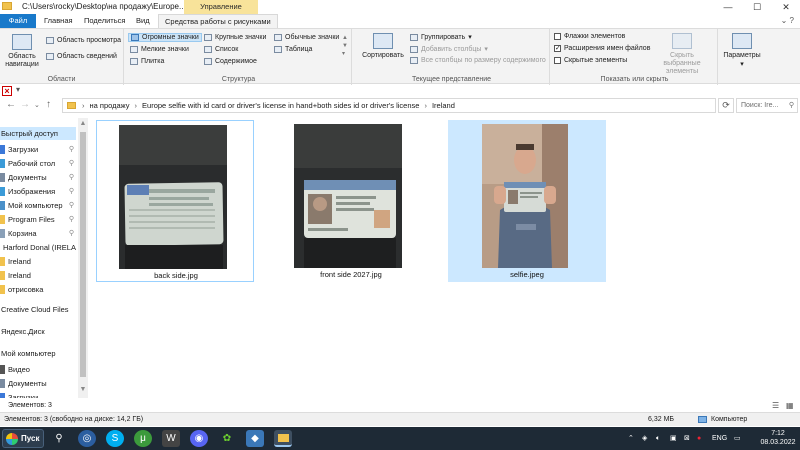  I want to click on nav-item: Документы, so click(38, 383).